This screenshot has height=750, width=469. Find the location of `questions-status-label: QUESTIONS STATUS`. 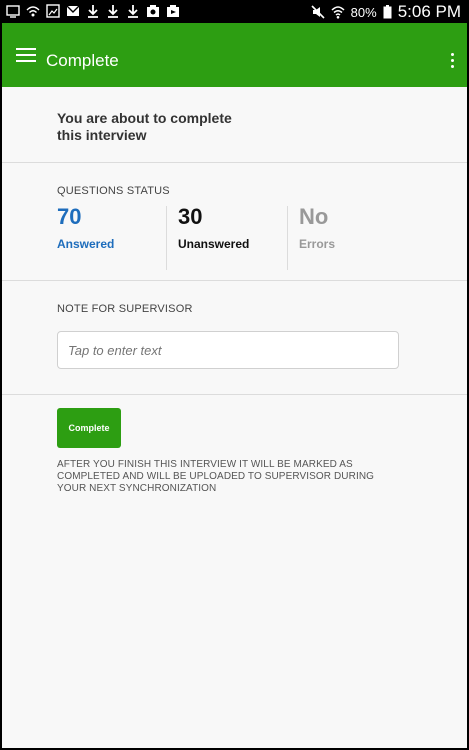

questions-status-label: QUESTIONS STATUS is located at coordinates (113, 191).